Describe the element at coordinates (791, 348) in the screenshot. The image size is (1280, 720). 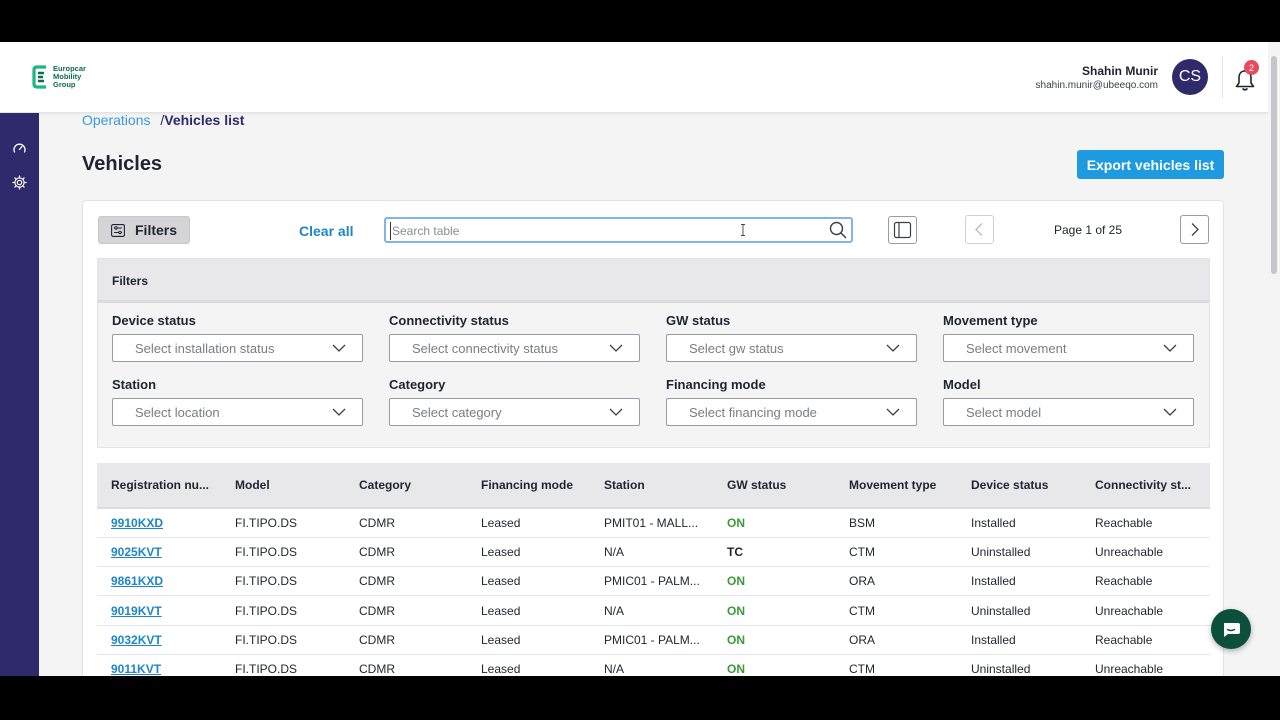
I see `gw-status-select: Select gw status` at that location.